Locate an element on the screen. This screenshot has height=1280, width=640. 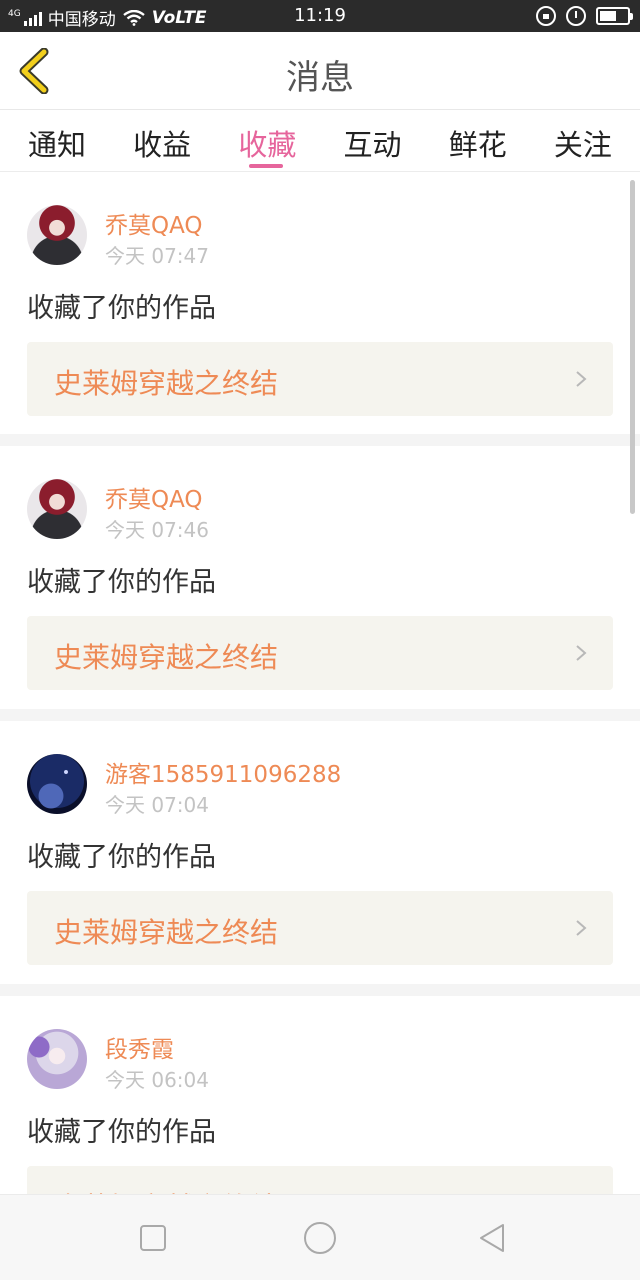
tab-flowers: 鲜花 is located at coordinates (478, 140).